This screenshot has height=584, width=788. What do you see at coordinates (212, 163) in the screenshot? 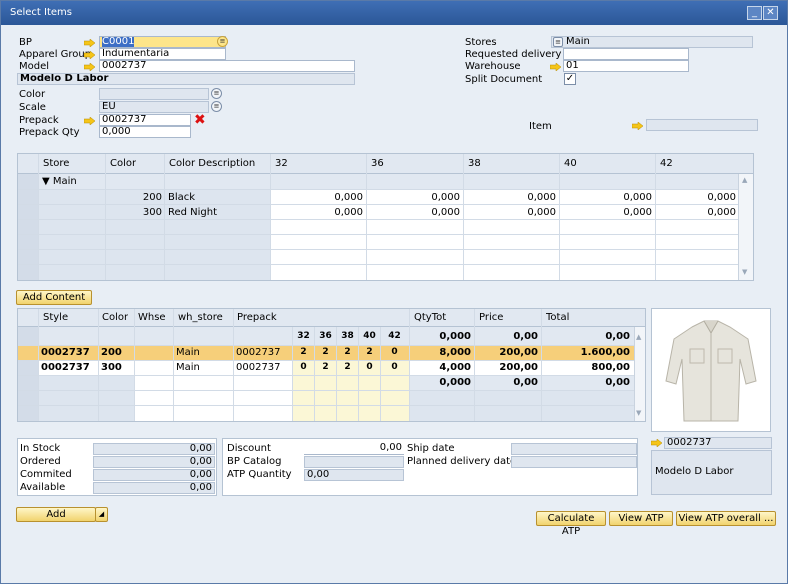
I see `col-header-color-description: Color Description` at bounding box center [212, 163].